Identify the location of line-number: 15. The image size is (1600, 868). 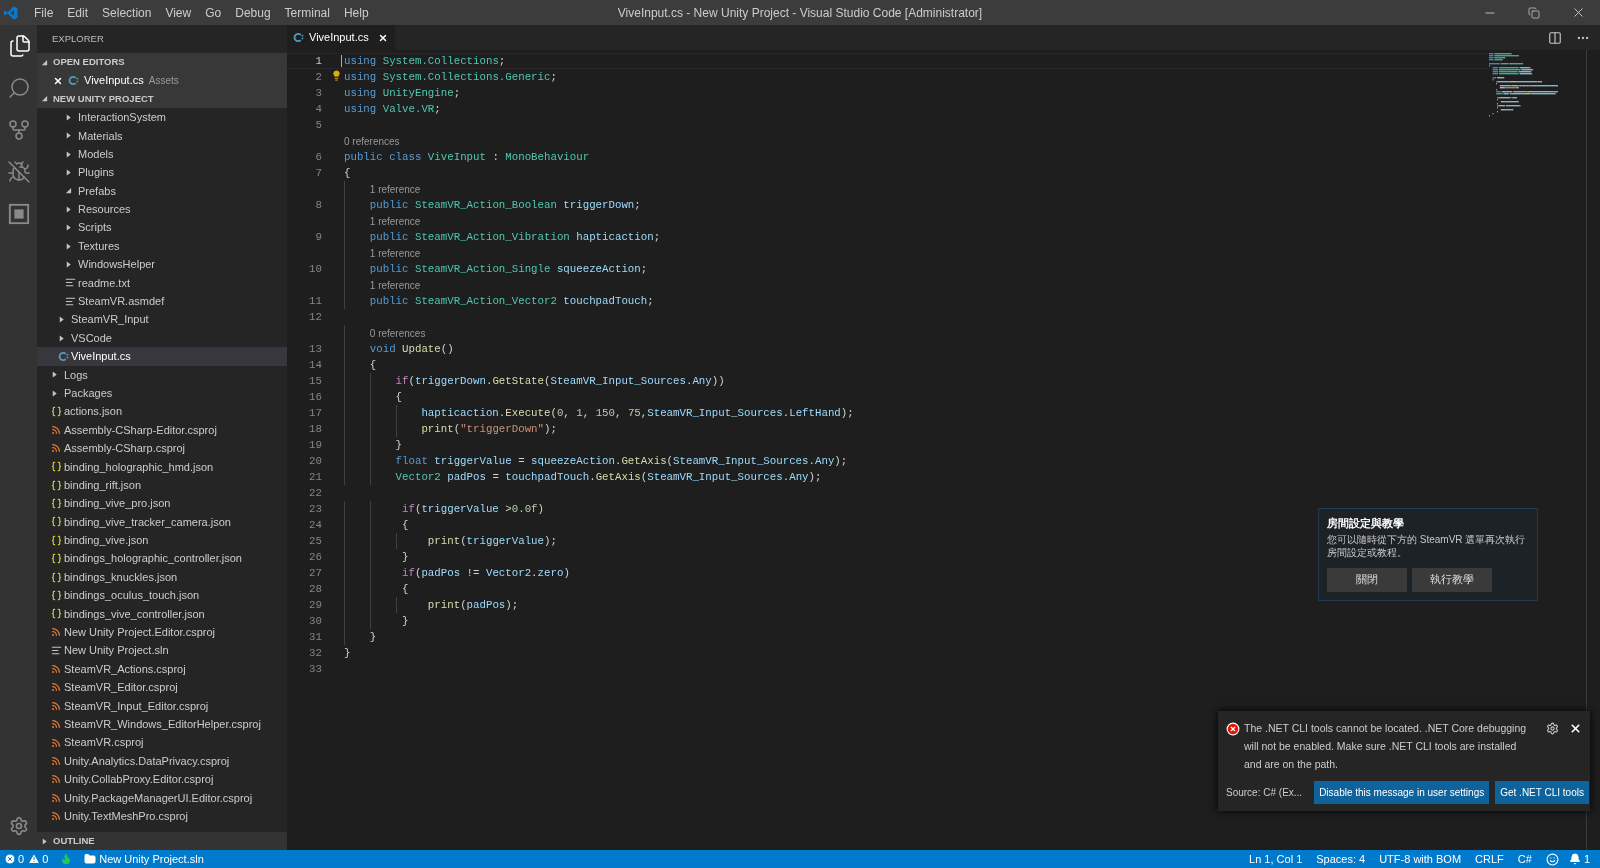
(315, 381).